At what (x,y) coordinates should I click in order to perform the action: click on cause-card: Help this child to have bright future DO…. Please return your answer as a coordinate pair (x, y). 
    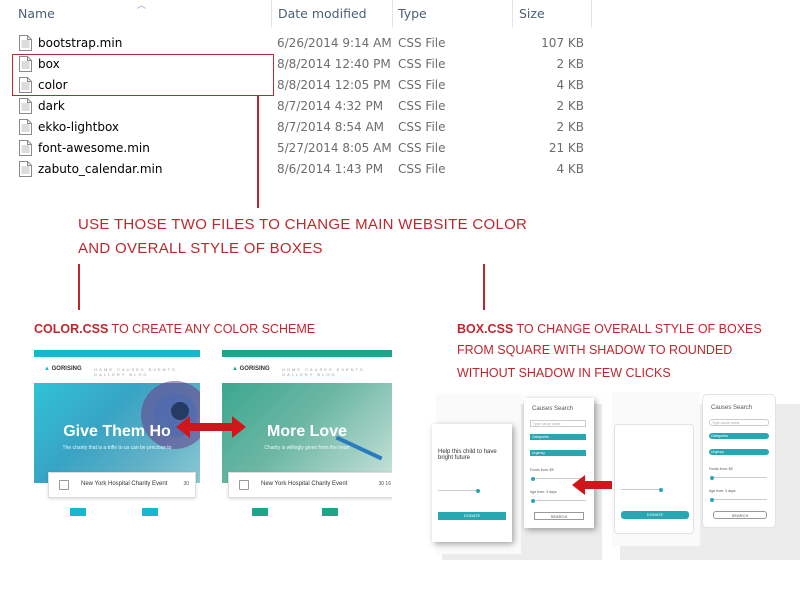
    Looking at the image, I should click on (472, 483).